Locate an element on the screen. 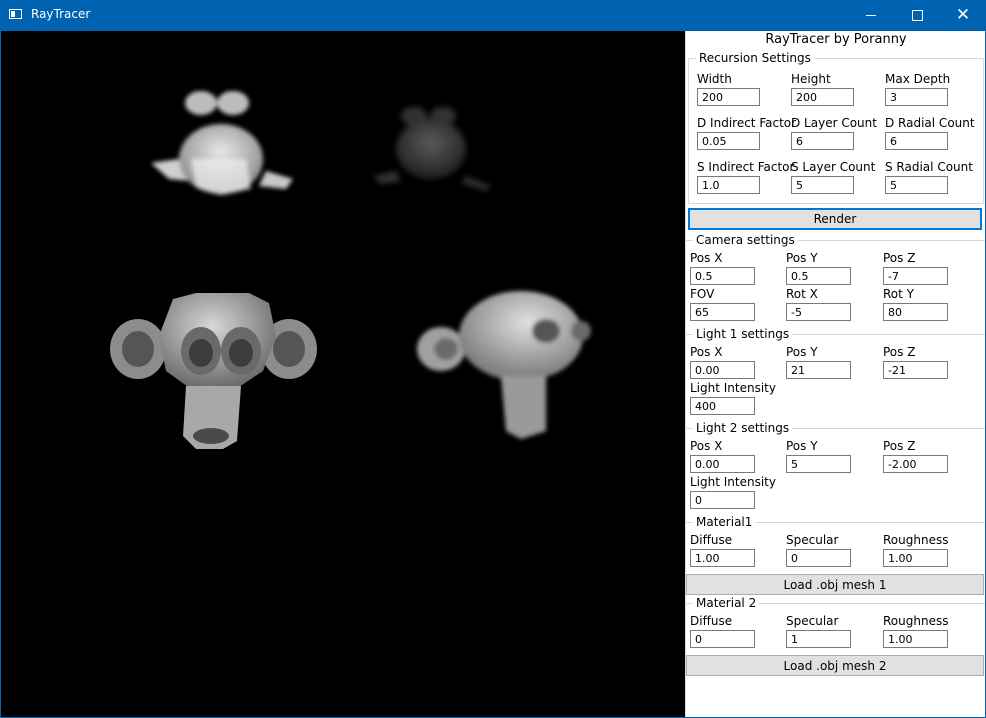 This screenshot has width=986, height=718. light2-pos-x-label: Pos X is located at coordinates (706, 446).